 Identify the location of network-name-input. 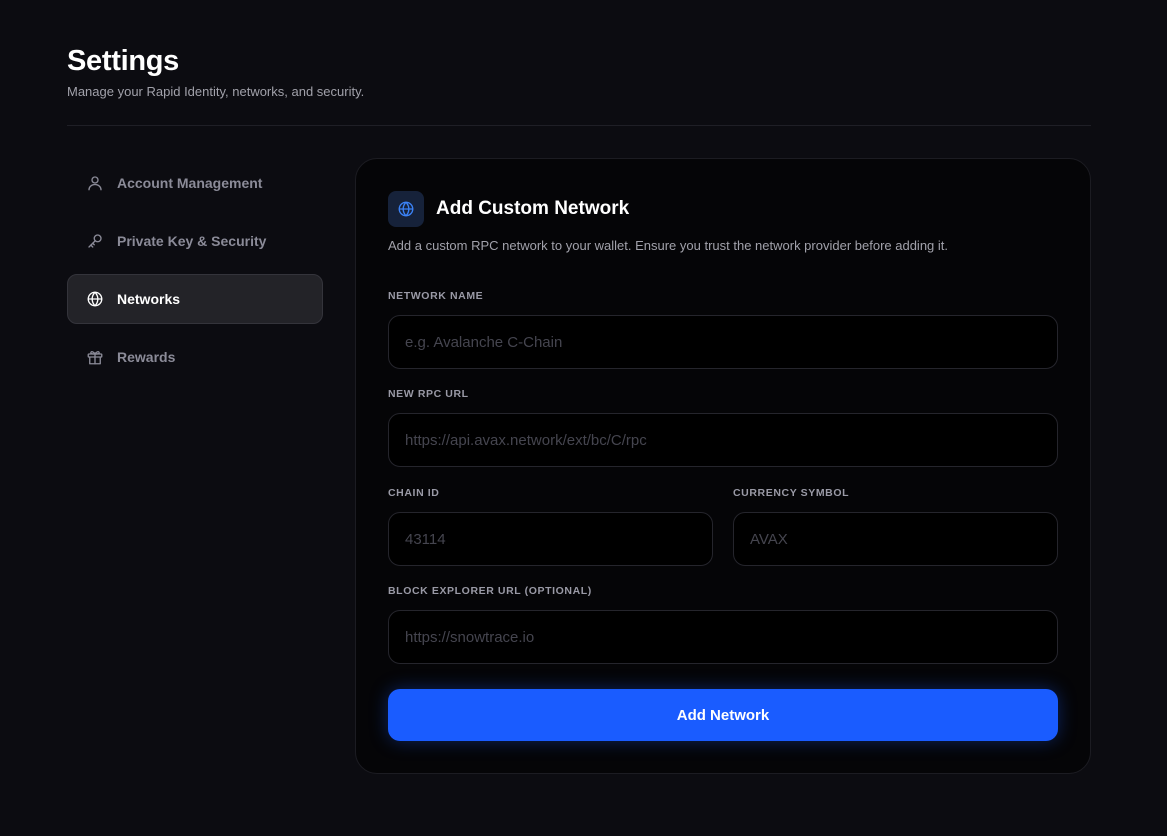
(723, 342).